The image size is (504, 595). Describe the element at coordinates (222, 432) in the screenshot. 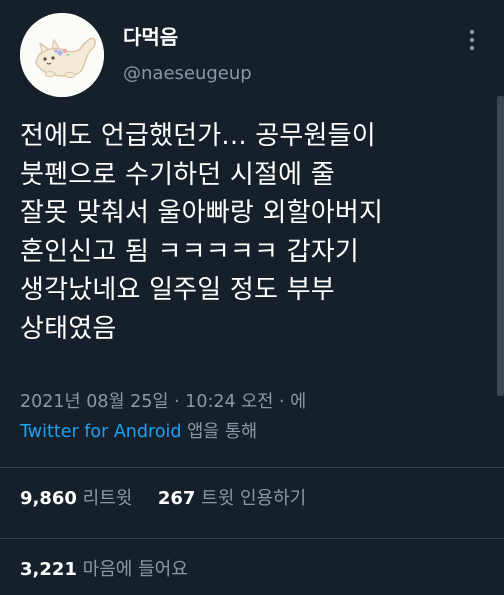

I see `source-suffix: 앱을 통해` at that location.